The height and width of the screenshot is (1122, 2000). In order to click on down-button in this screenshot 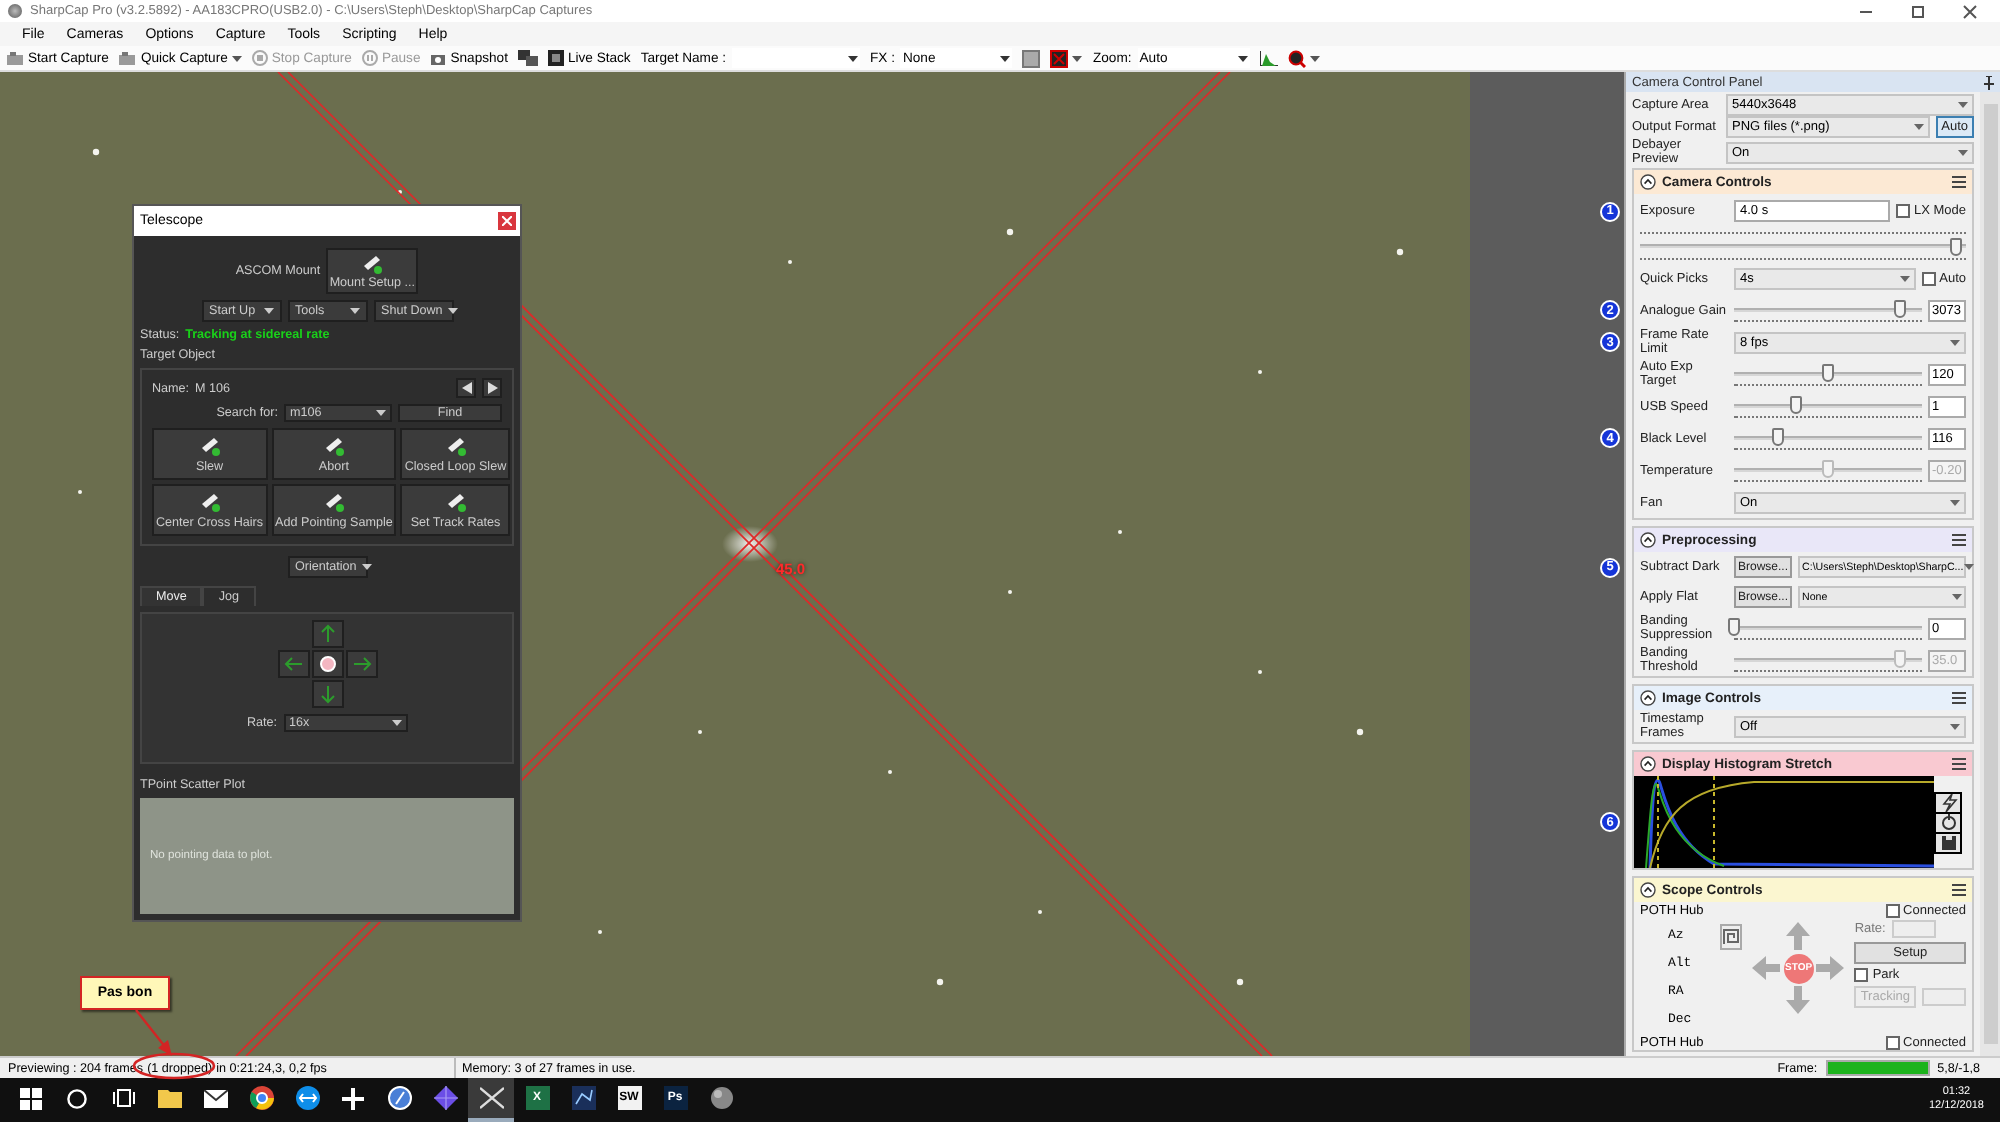, I will do `click(327, 694)`.